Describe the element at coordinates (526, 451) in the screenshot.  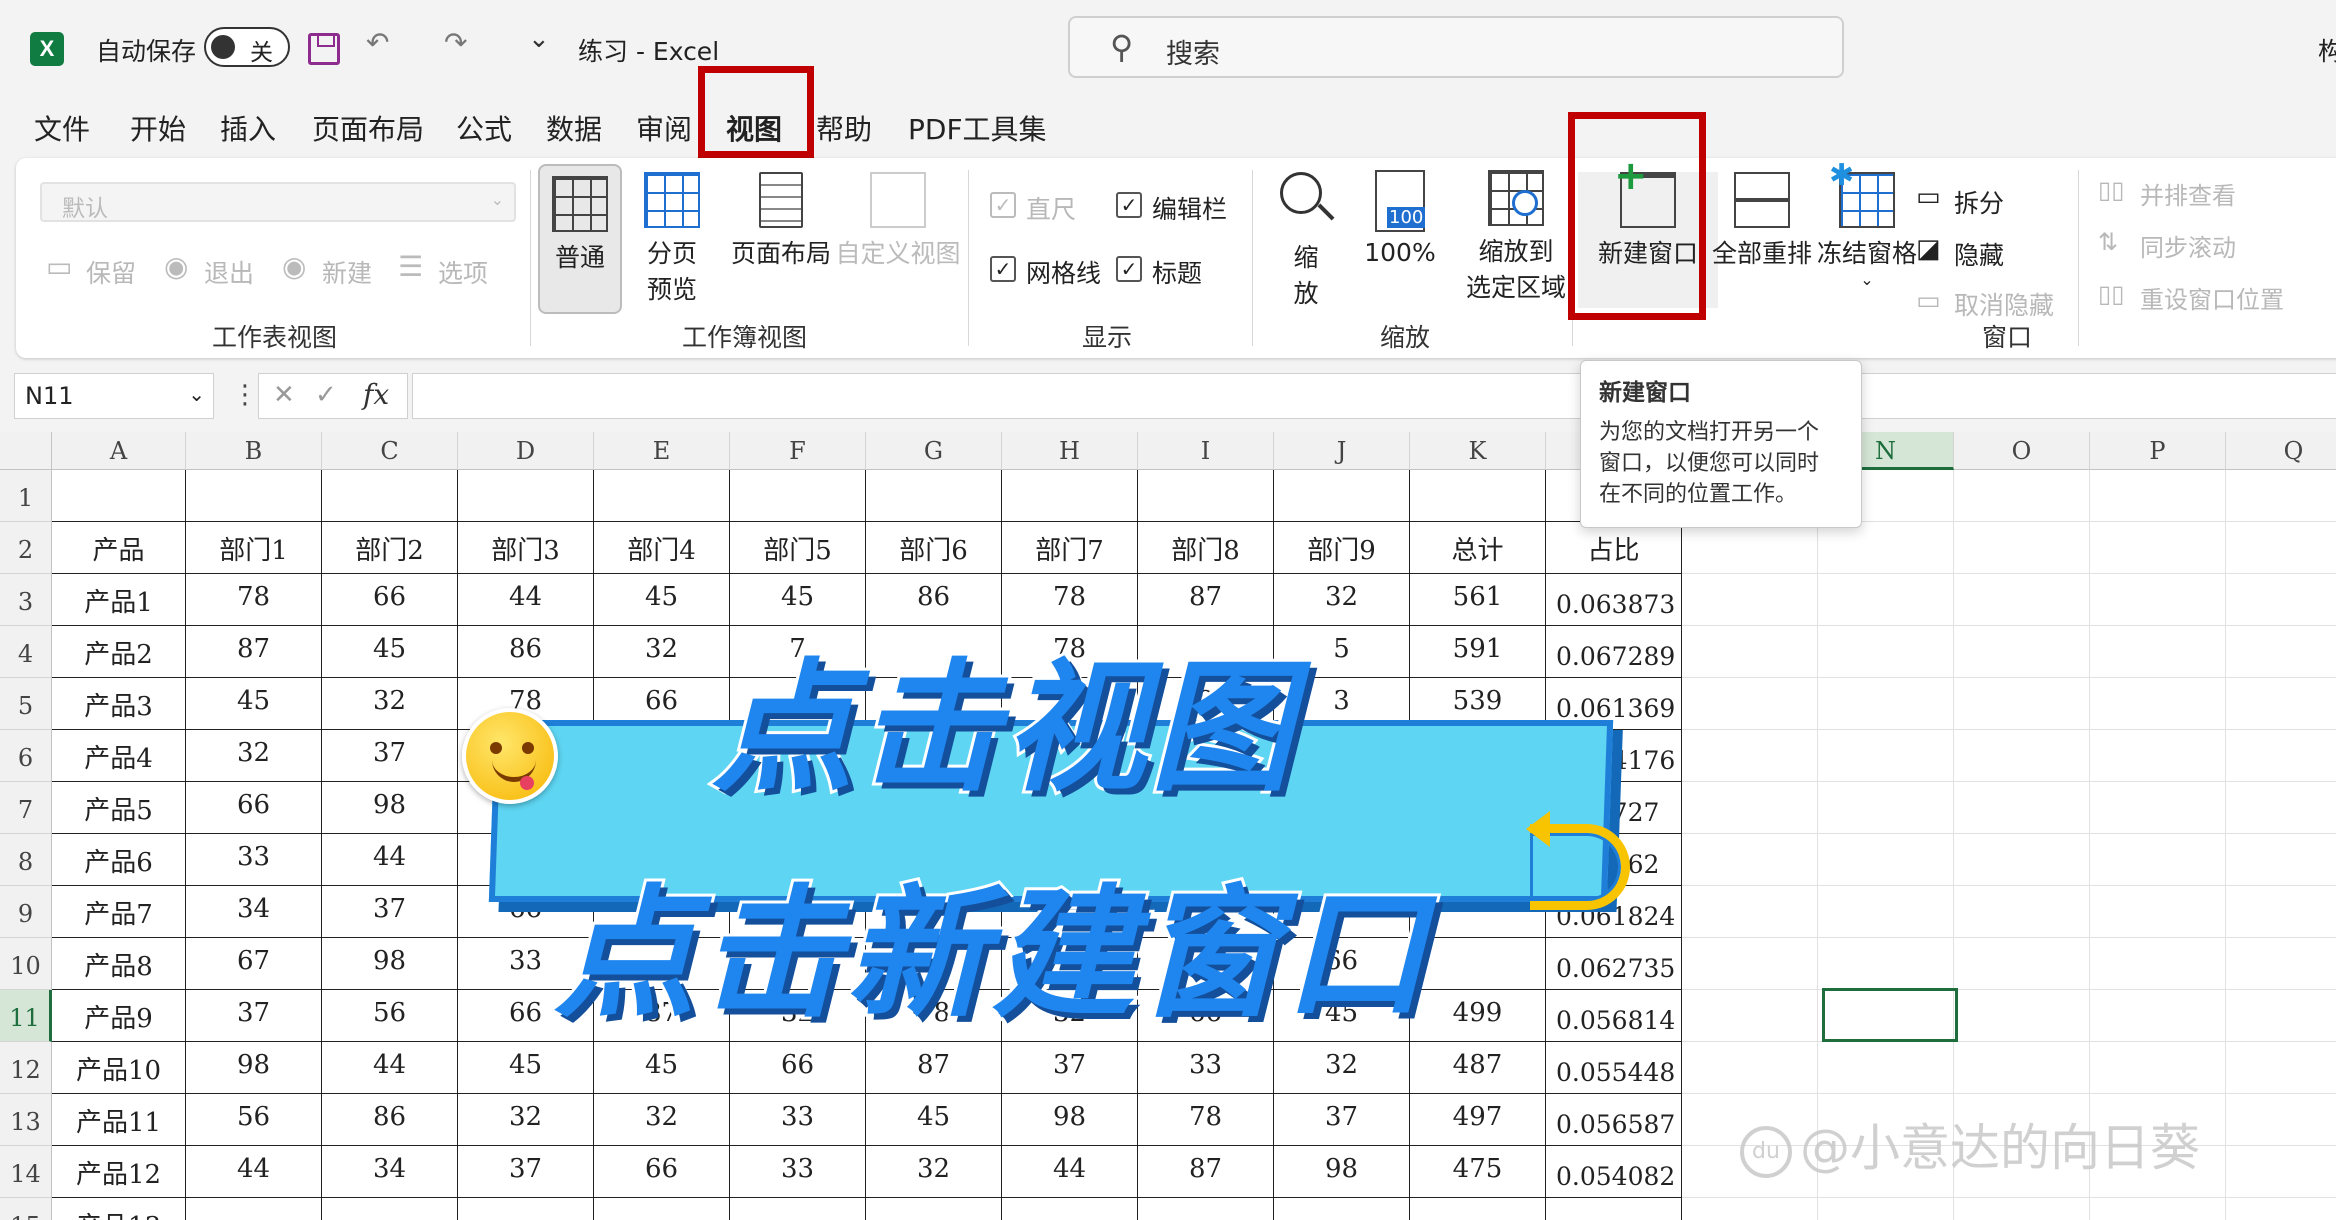
I see `column-header-d: D` at that location.